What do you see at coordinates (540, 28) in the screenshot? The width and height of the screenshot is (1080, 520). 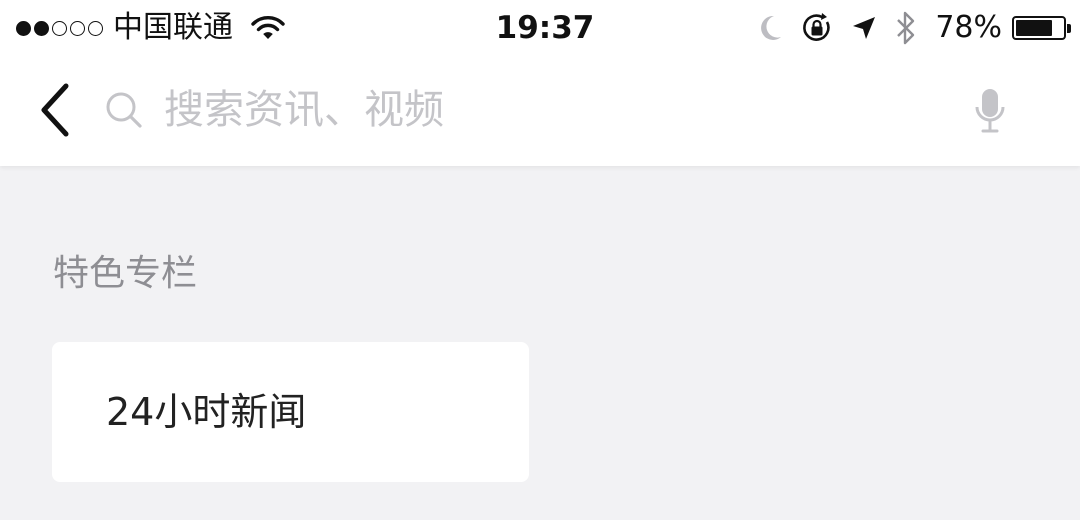 I see `status-bar: 中国联通 19:37 78%` at bounding box center [540, 28].